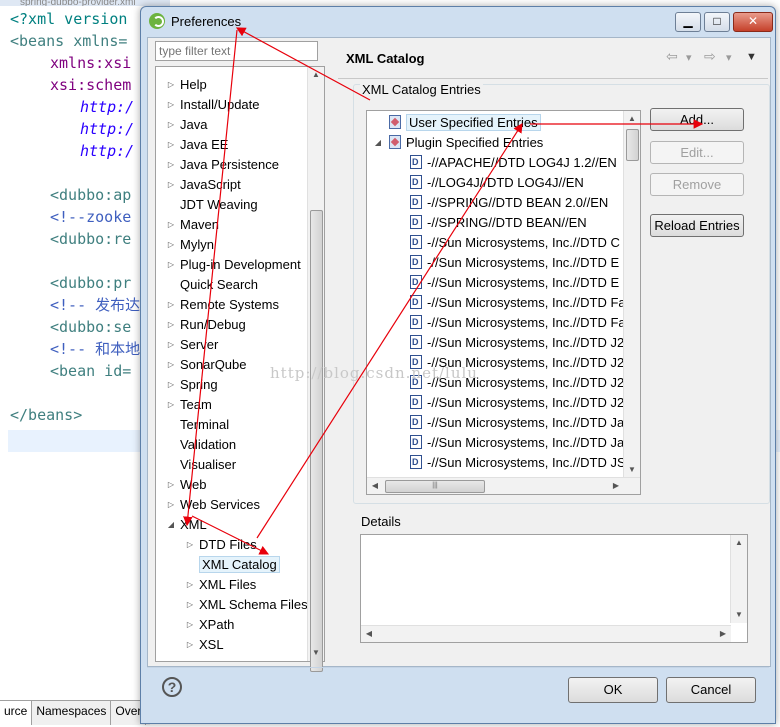  What do you see at coordinates (688, 22) in the screenshot?
I see `minimize-button: ▁` at bounding box center [688, 22].